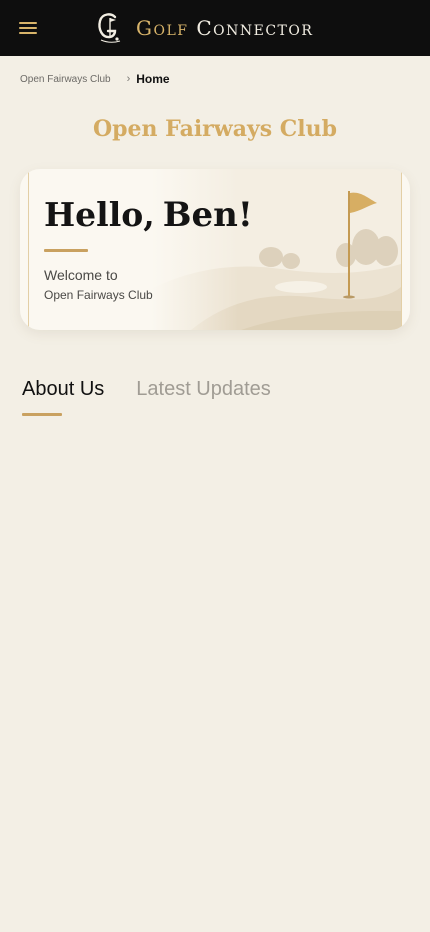 This screenshot has height=932, width=430. I want to click on golf-course-flag-illustration, so click(276, 249).